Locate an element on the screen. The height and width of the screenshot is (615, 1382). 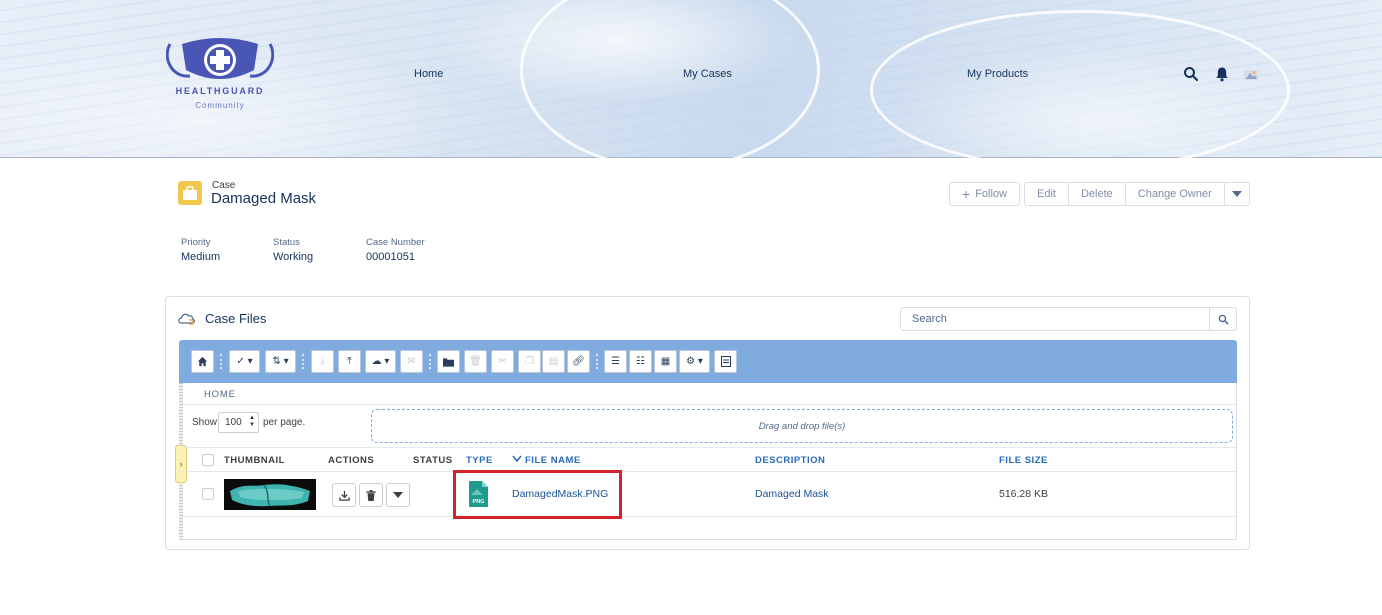
detail-list-icon: ☷ is located at coordinates (640, 361).